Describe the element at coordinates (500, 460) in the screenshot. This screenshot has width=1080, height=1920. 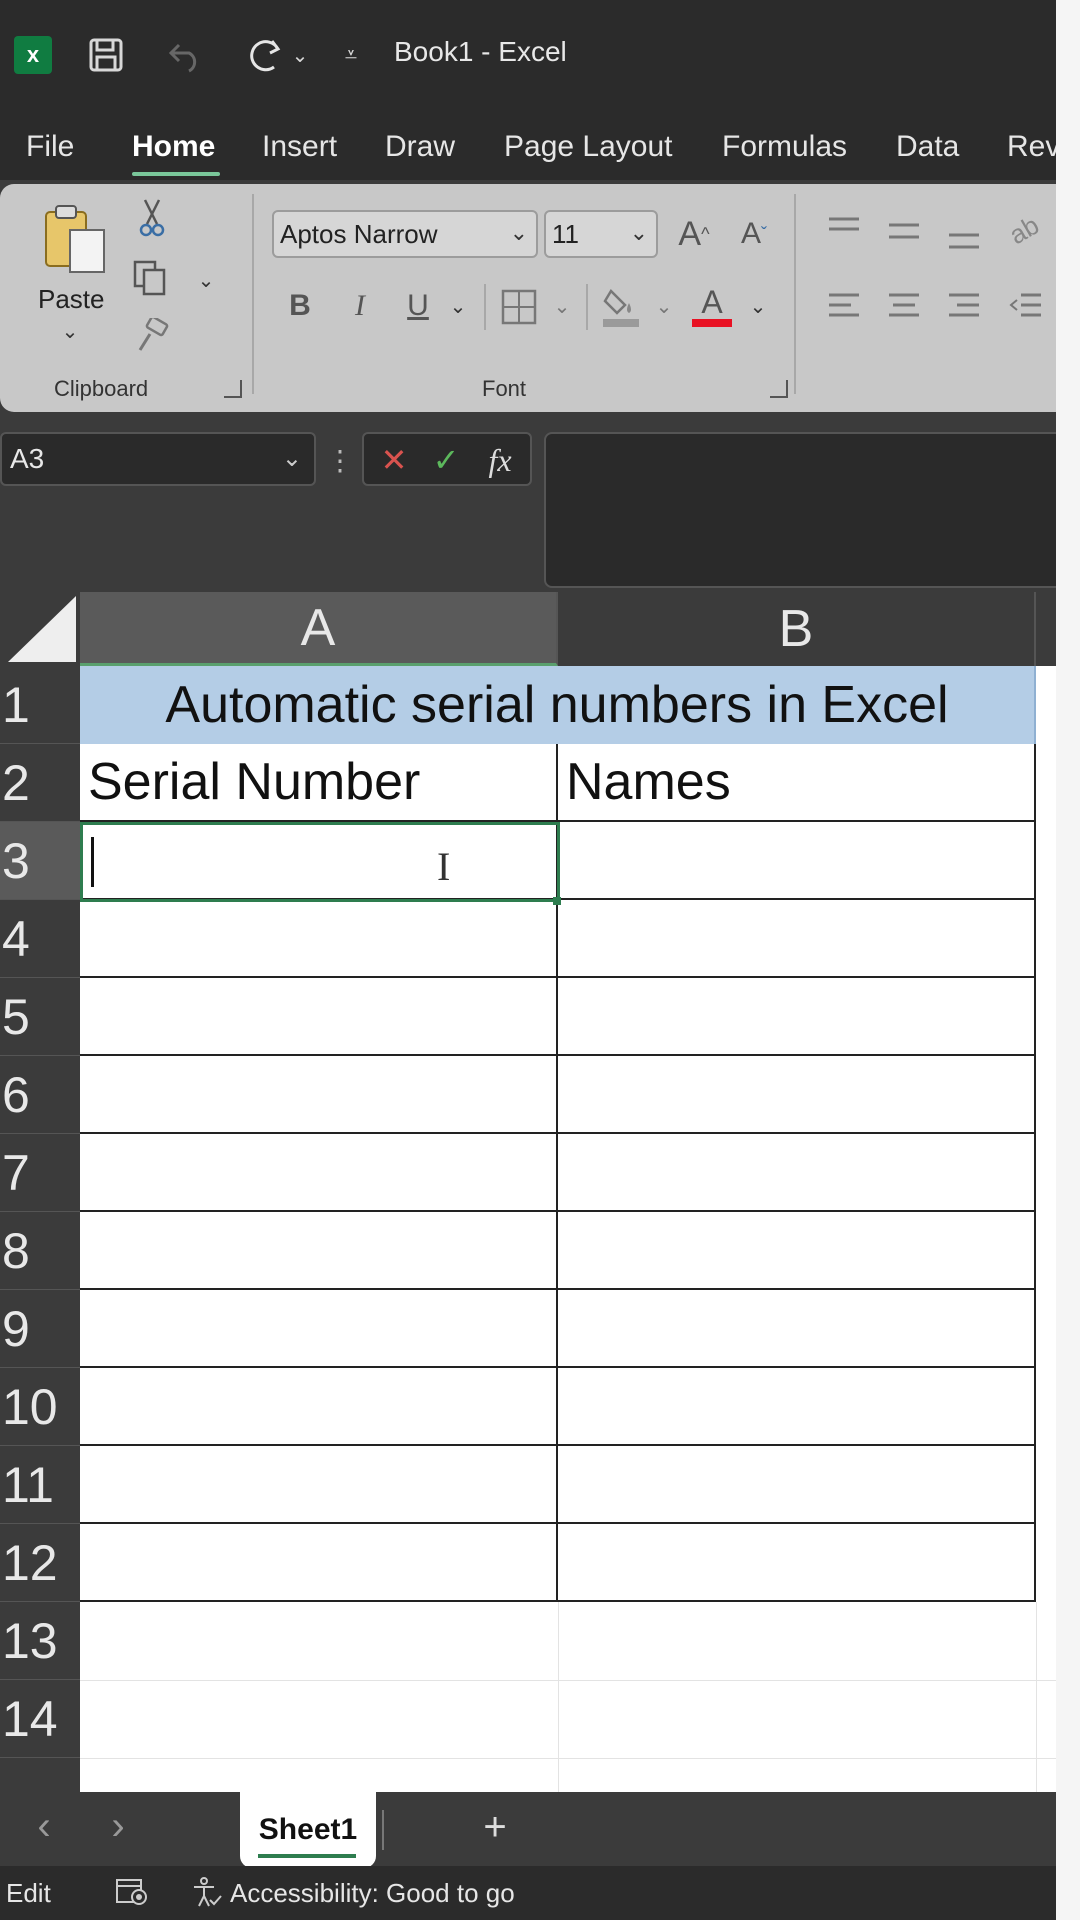
I see `insert-function-icon: fx` at that location.